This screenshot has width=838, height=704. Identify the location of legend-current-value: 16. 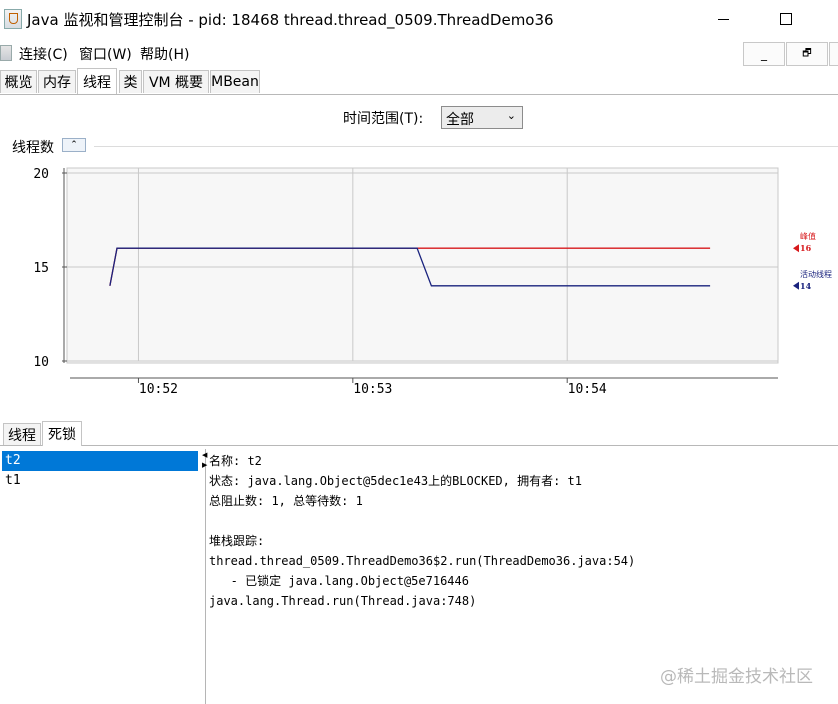
(806, 248).